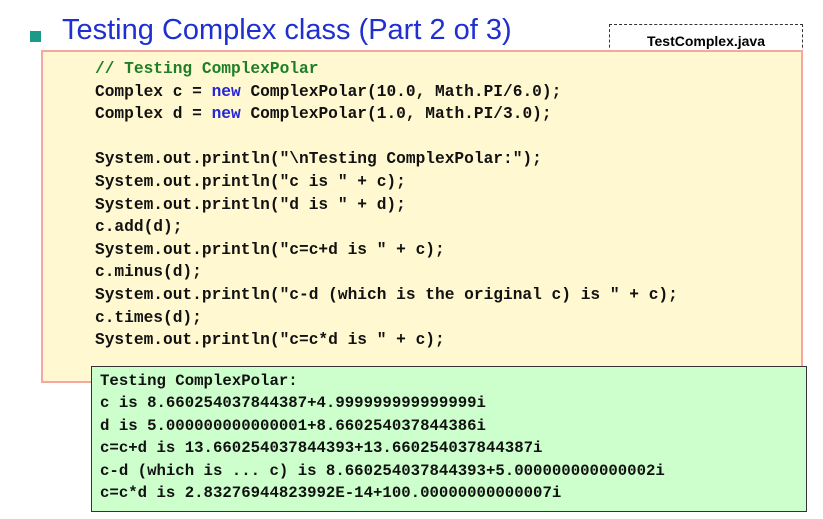 The height and width of the screenshot is (519, 823). Describe the element at coordinates (287, 30) in the screenshot. I see `slide-title: Testing Complex class (Part 2 of 3)` at that location.